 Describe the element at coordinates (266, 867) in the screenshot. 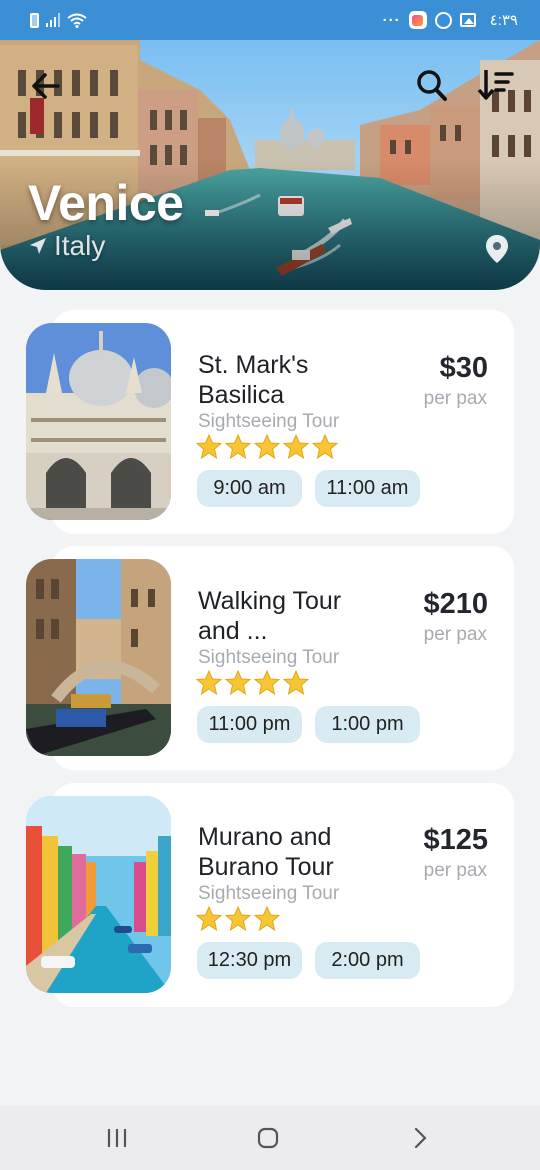

I see `tour-title-line-2: Burano Tour` at that location.